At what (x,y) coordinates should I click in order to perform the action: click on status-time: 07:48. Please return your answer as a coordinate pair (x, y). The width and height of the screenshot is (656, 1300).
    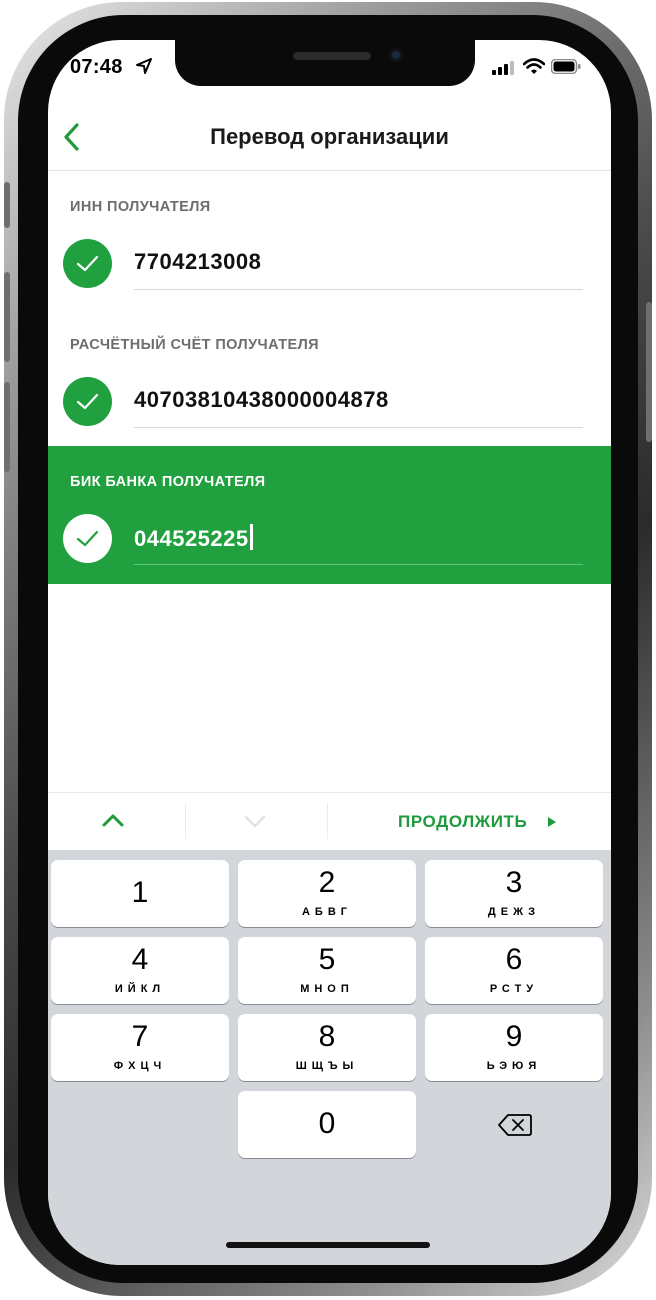
    Looking at the image, I should click on (96, 67).